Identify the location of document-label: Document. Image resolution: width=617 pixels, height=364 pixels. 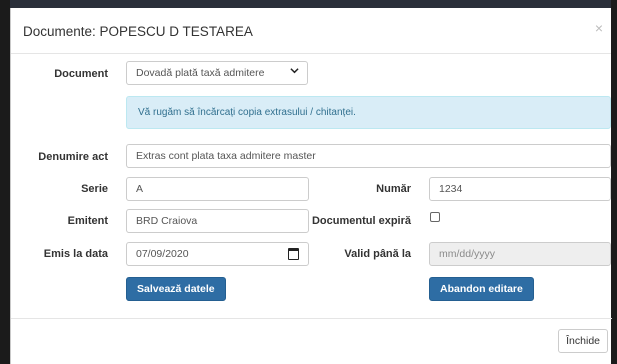
(81, 74).